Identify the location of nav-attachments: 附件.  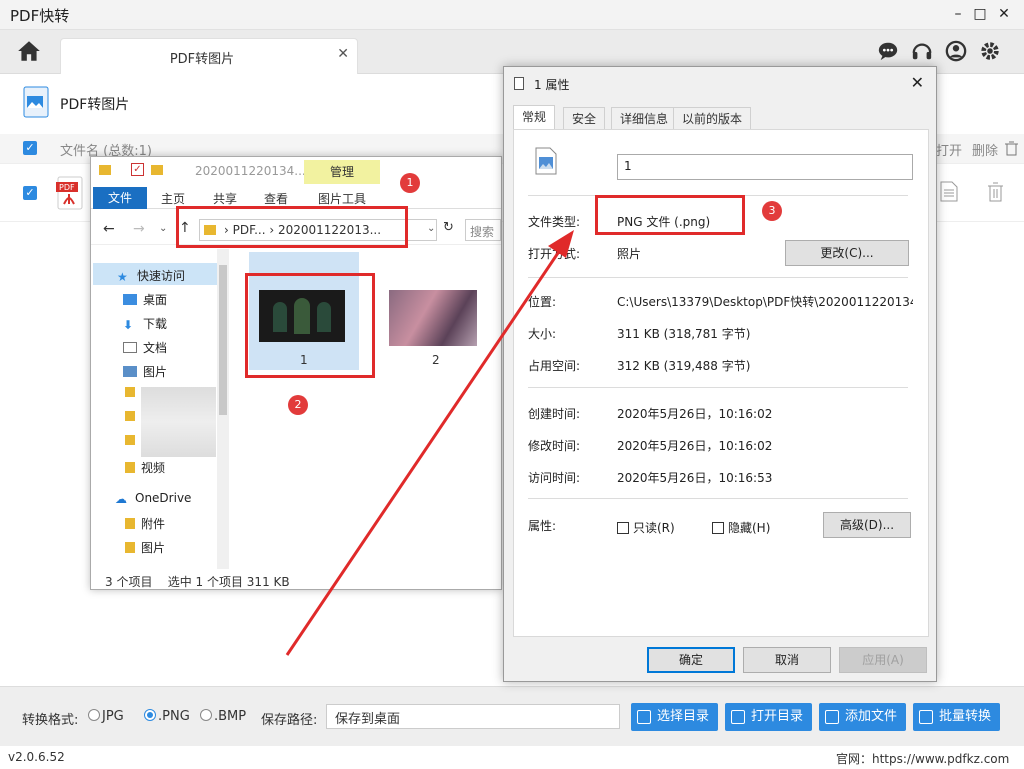
(145, 523).